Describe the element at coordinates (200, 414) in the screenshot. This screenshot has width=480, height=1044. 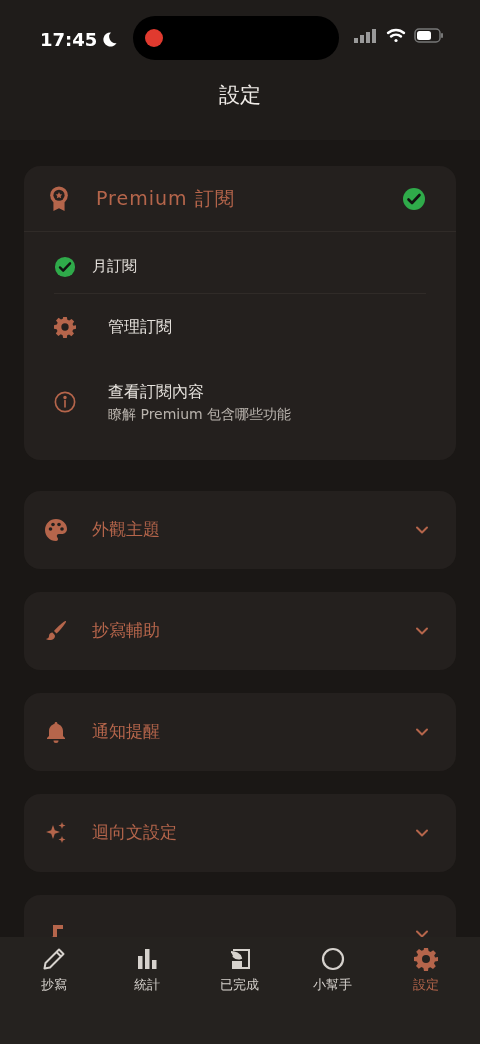
I see `item-subtitle: 瞭解 Premium 包含哪些功能` at that location.